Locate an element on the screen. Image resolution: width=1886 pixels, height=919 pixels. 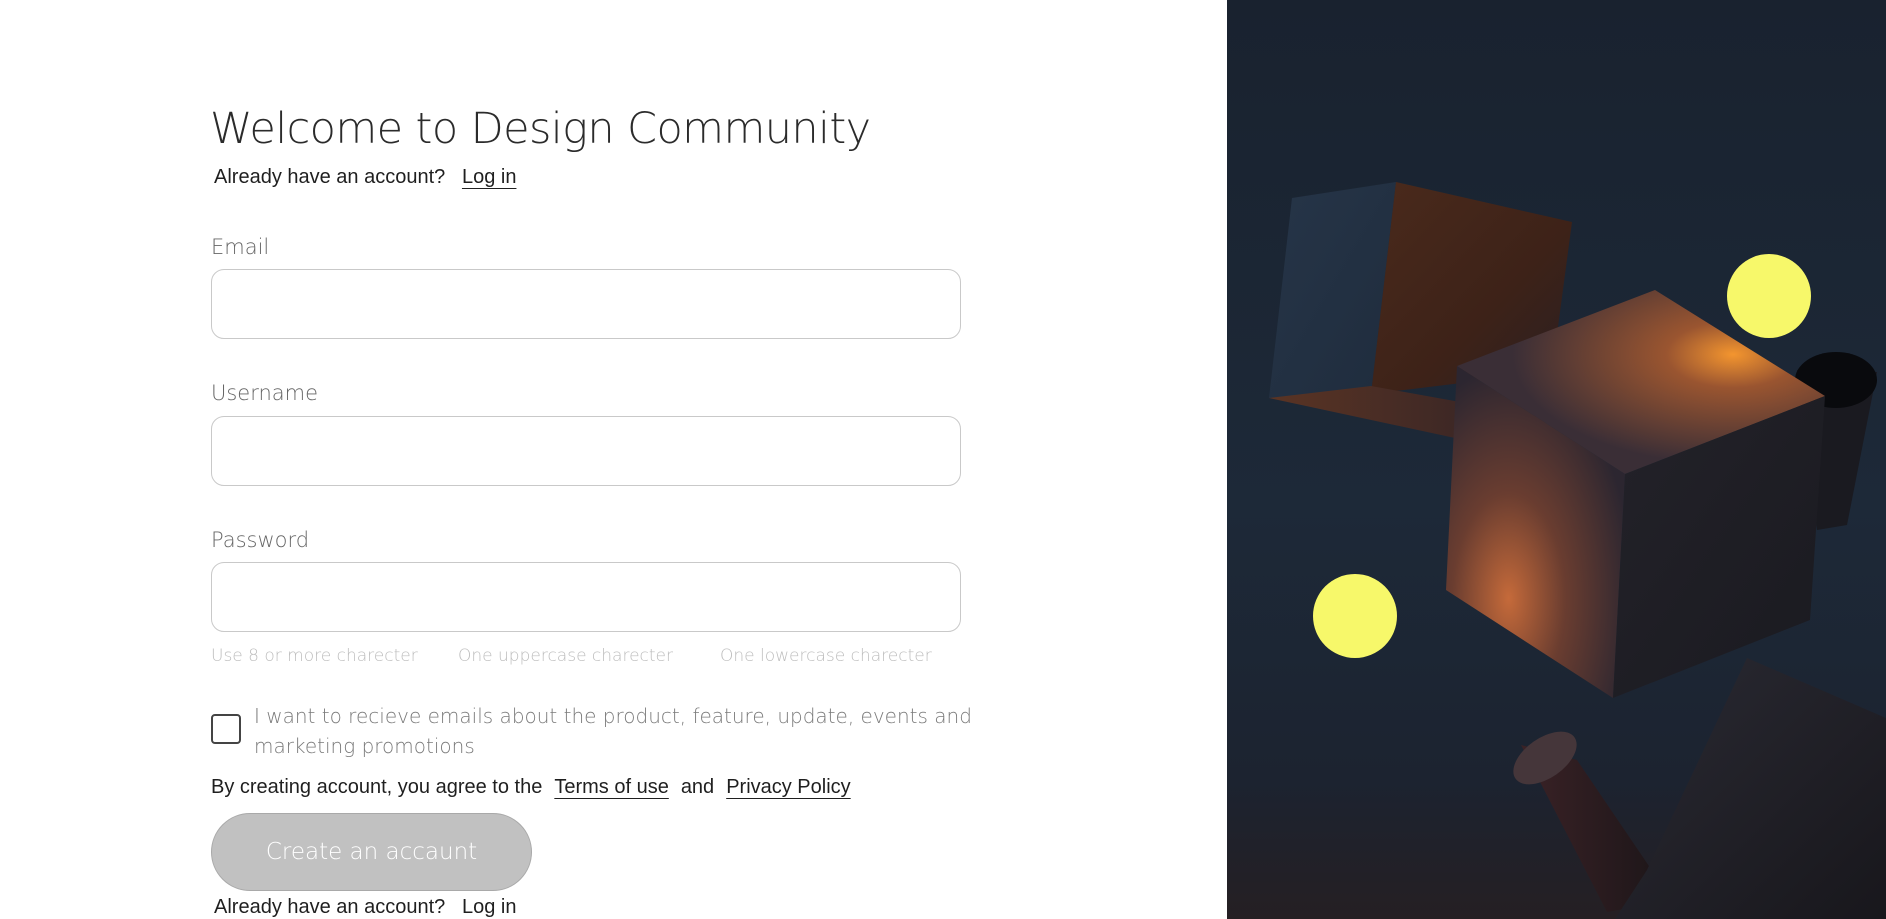
bottom-login-prompt: Already have an account? Log in is located at coordinates (365, 907).